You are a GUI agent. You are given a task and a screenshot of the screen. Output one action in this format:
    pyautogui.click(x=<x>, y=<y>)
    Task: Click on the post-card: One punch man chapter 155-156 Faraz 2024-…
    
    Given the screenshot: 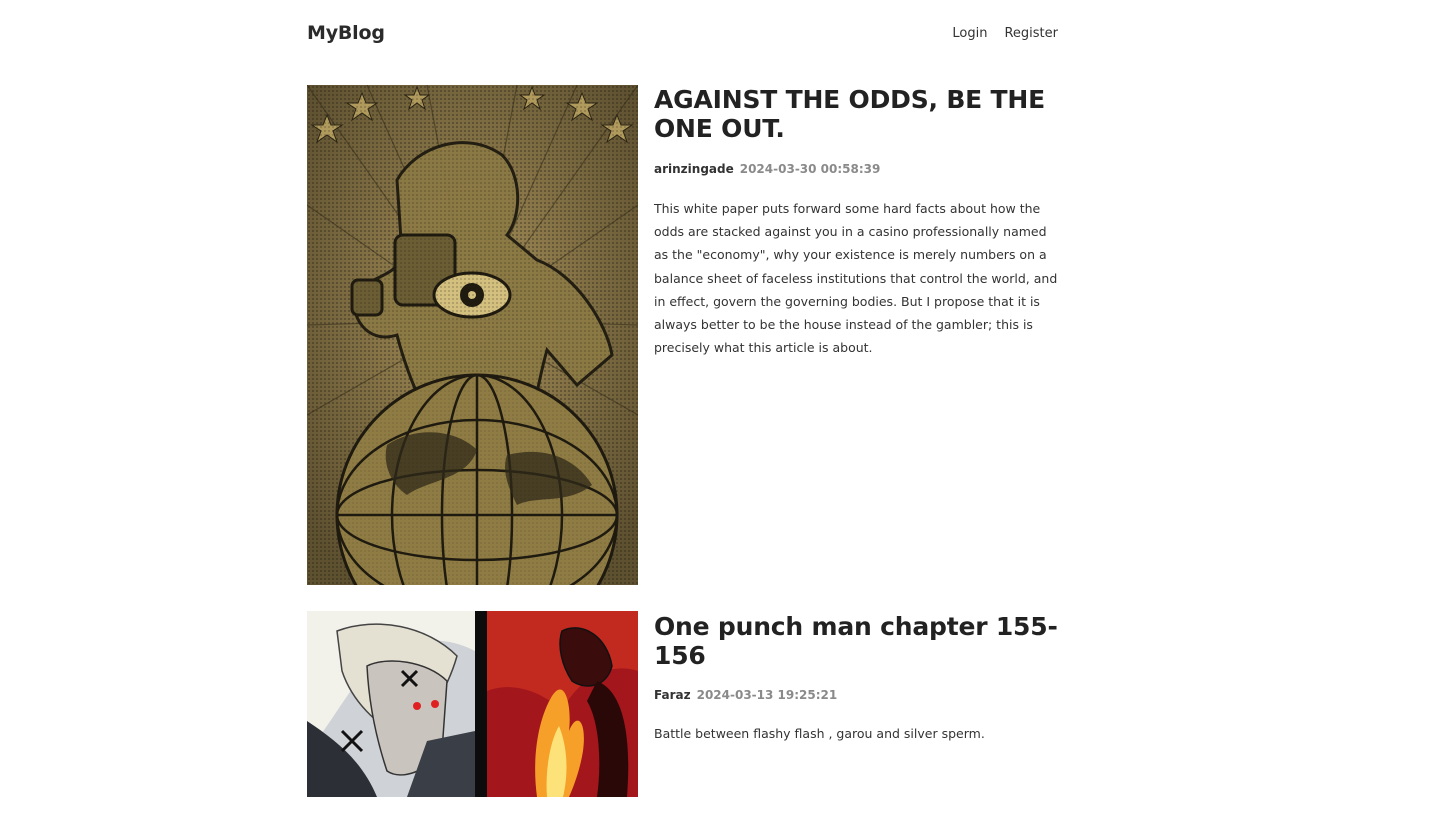 What is the action you would take?
    pyautogui.click(x=683, y=704)
    